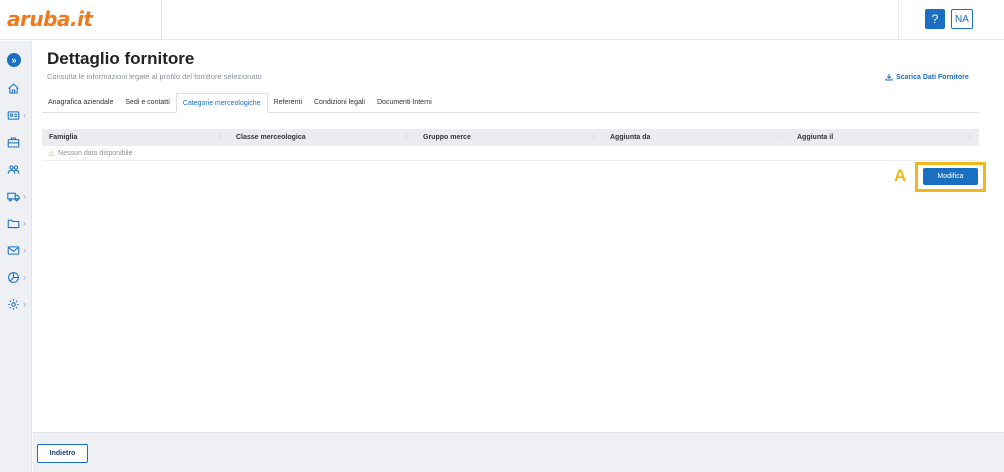 This screenshot has width=1004, height=472. I want to click on footer-bar: Indietro, so click(518, 452).